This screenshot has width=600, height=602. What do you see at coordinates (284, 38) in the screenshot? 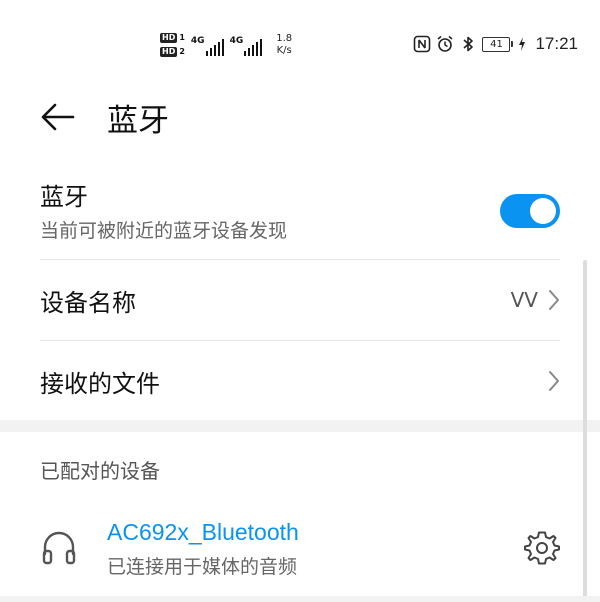
I see `network-speed-value: 1.8` at bounding box center [284, 38].